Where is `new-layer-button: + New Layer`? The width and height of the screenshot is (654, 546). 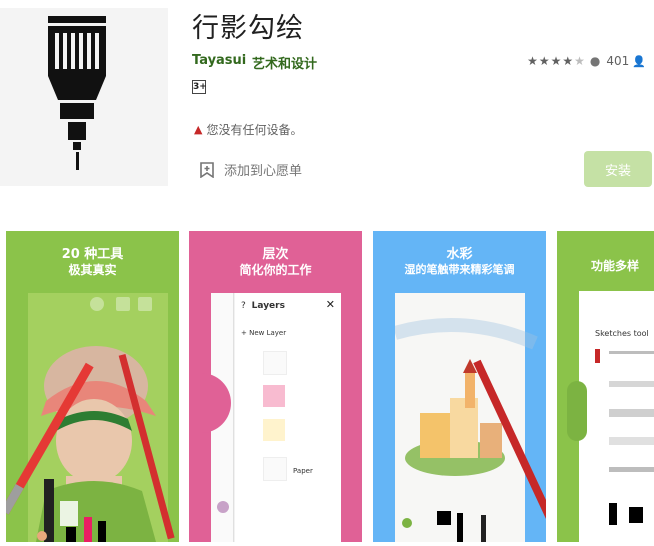
new-layer-button: + New Layer is located at coordinates (263, 333).